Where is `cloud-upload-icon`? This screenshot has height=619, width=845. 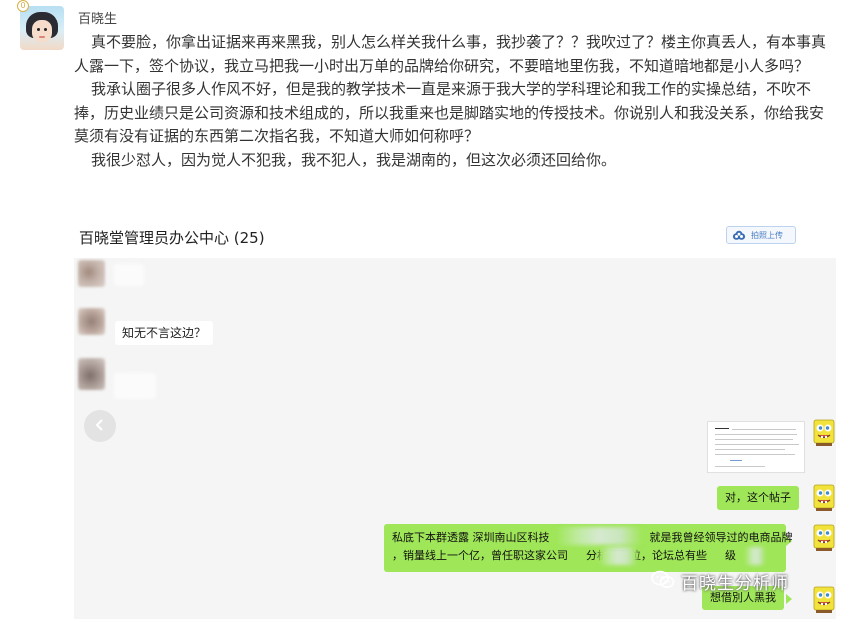 cloud-upload-icon is located at coordinates (738, 235).